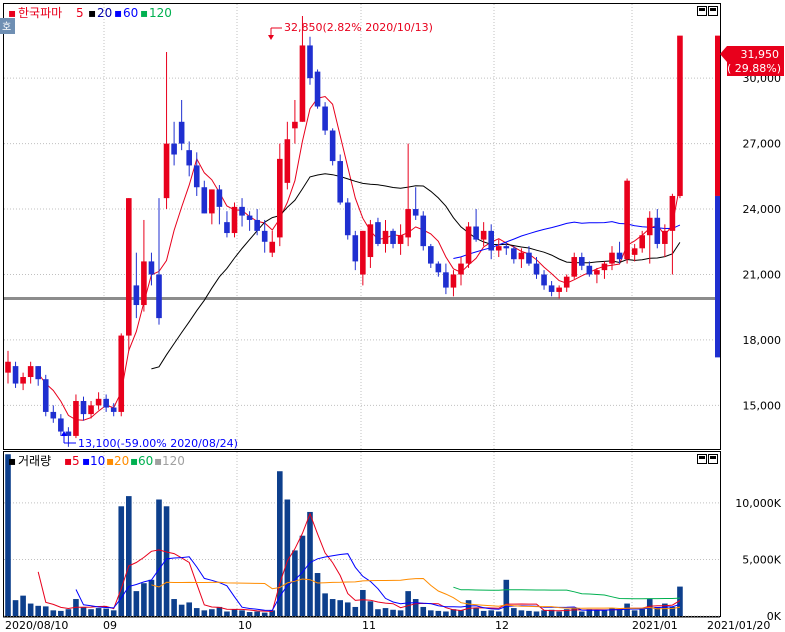 The height and width of the screenshot is (632, 785). What do you see at coordinates (160, 13) in the screenshot?
I see `ma120-label: 120` at bounding box center [160, 13].